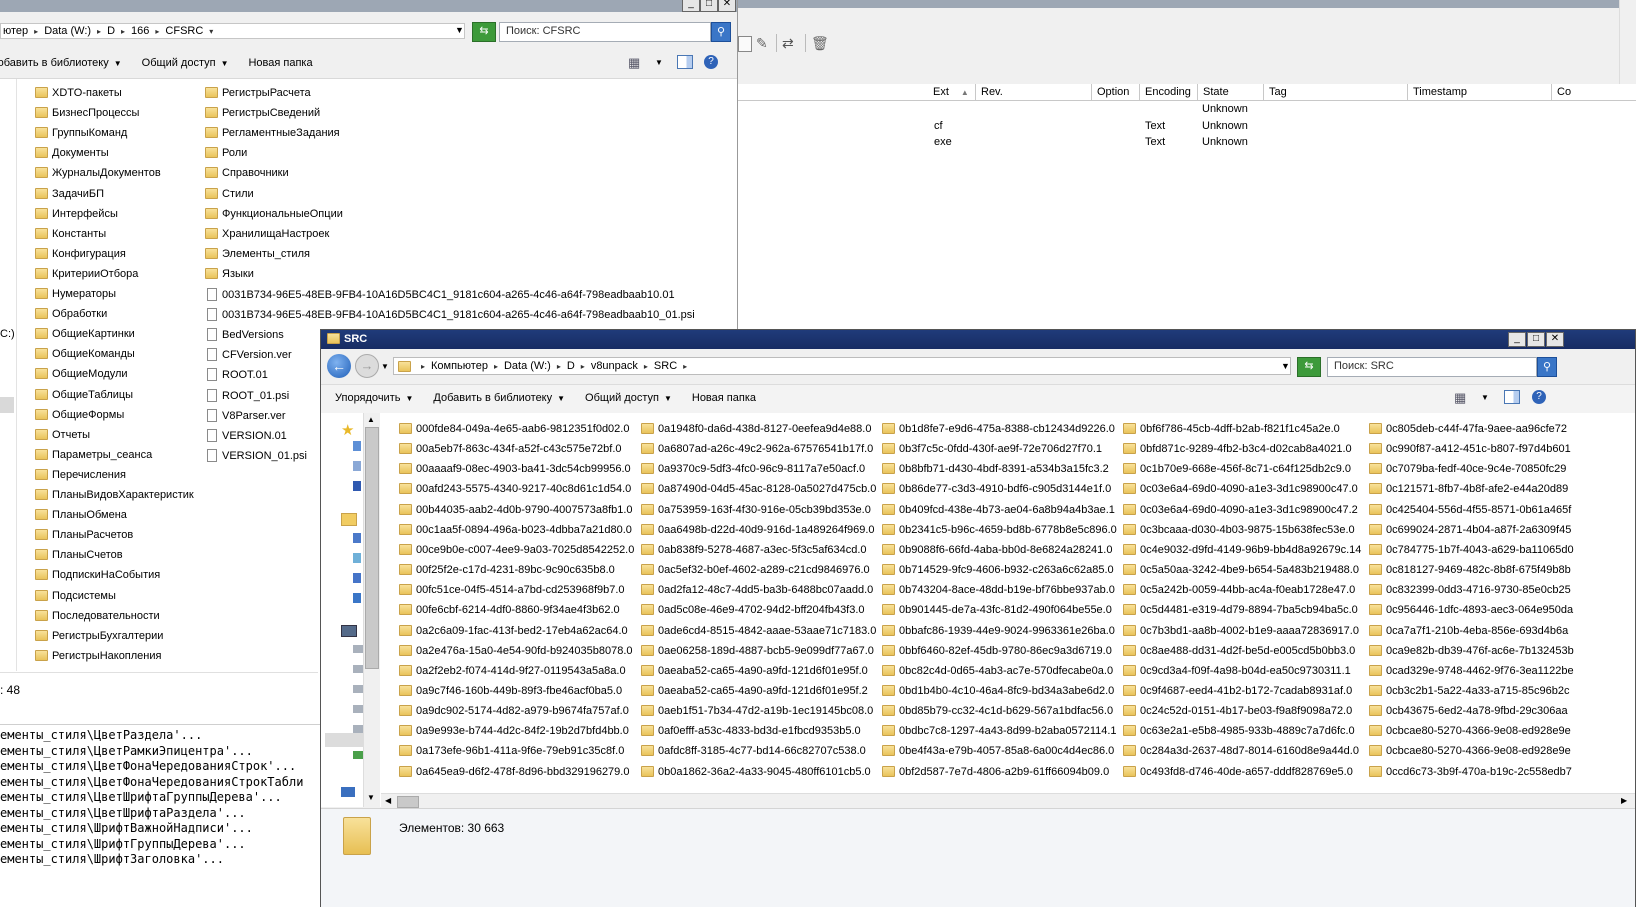 This screenshot has width=1636, height=908. Describe the element at coordinates (229, 193) in the screenshot. I see `list-item: Стили` at that location.